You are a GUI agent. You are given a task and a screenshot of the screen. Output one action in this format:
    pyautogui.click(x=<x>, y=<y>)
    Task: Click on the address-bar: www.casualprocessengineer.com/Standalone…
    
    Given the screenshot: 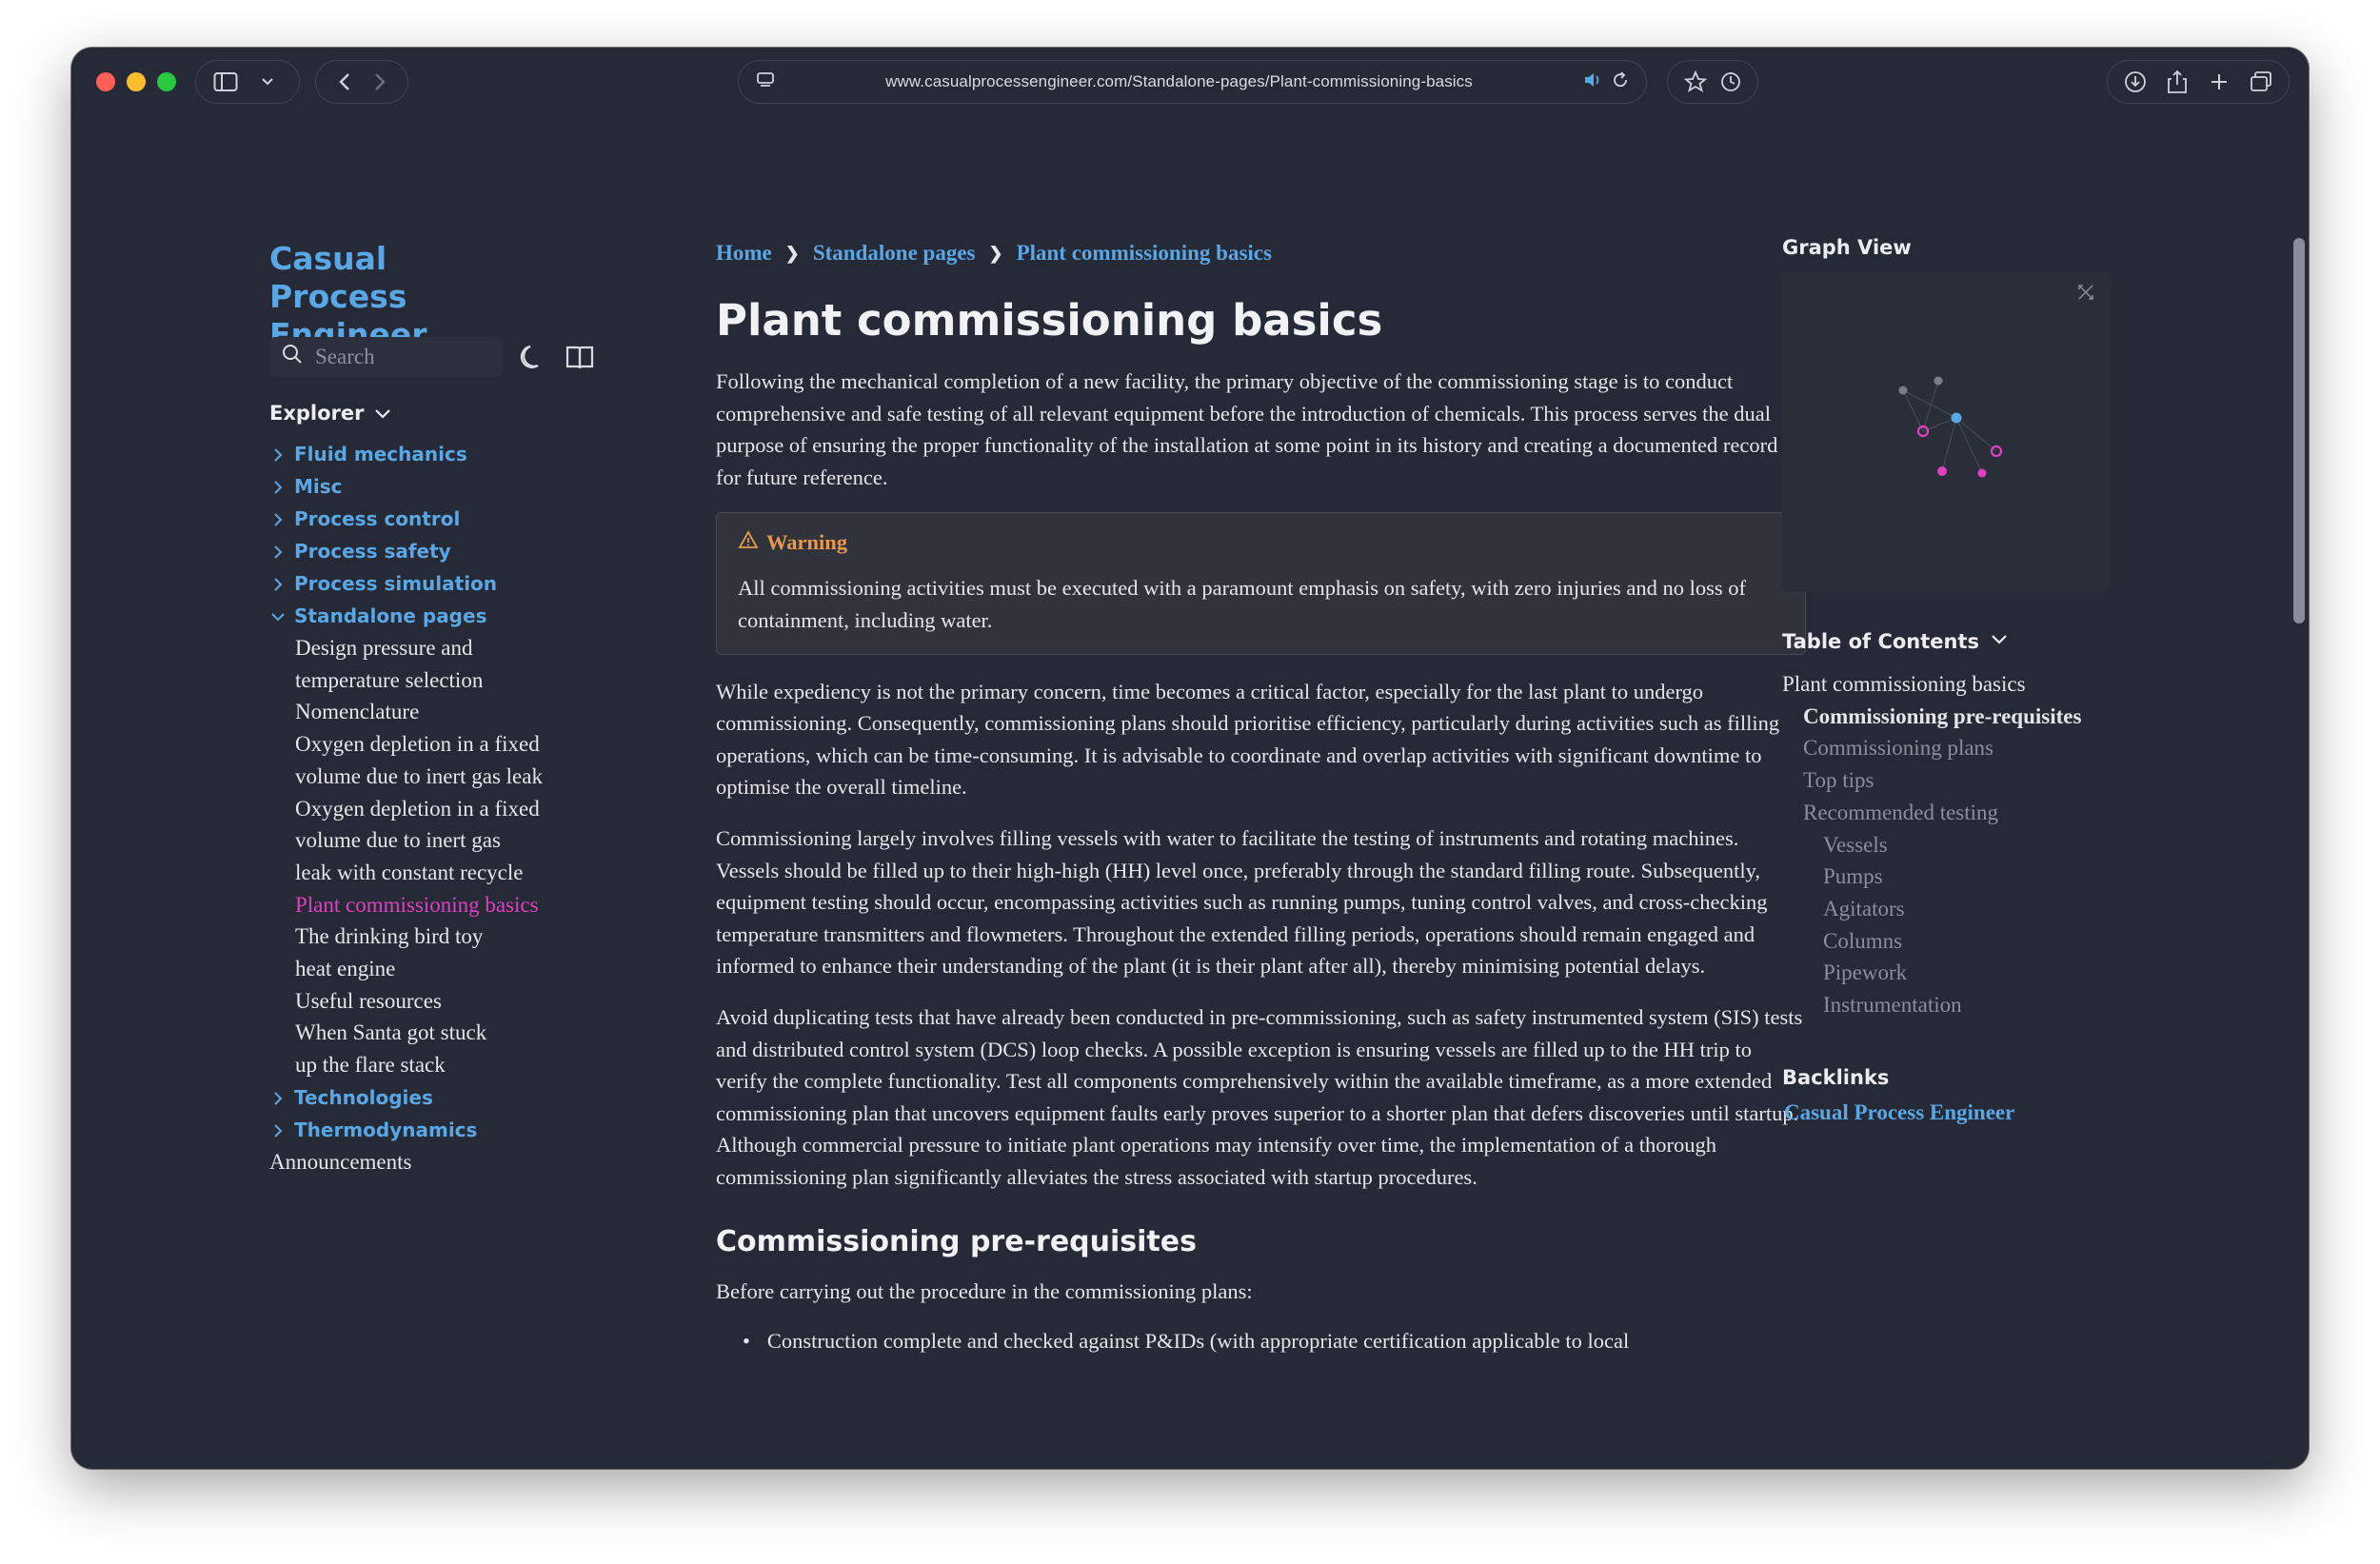 What is the action you would take?
    pyautogui.click(x=1192, y=82)
    